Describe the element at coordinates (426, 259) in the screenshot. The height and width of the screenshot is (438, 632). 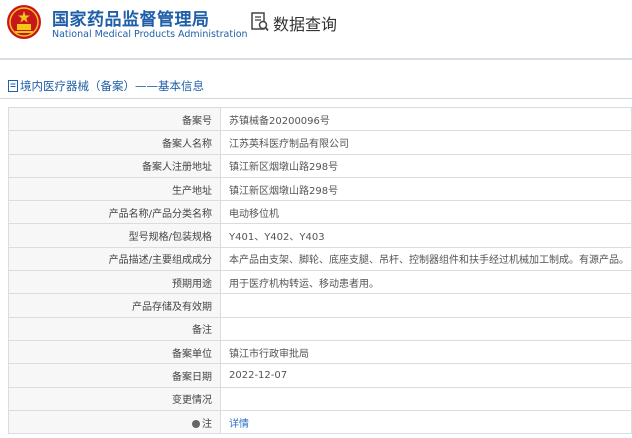
I see `field-value: 本产品由支架、脚轮、底座支腿、吊杆、控制器组件和扶手经过机械加工制成。有源产品。` at that location.